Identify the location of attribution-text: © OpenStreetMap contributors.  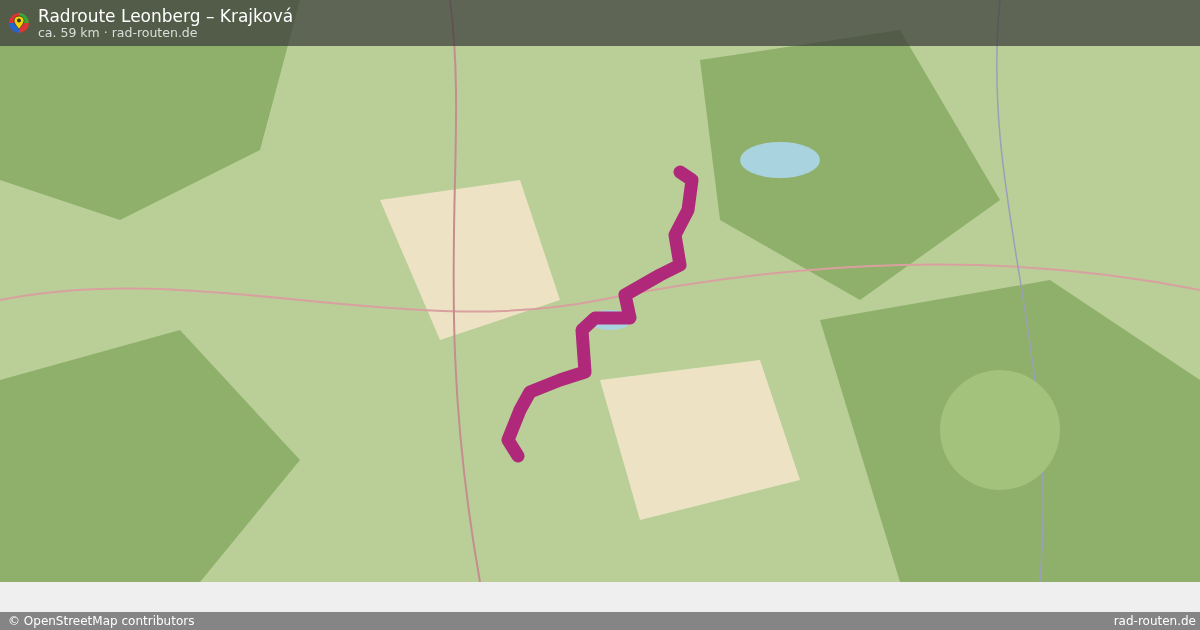
(101, 621).